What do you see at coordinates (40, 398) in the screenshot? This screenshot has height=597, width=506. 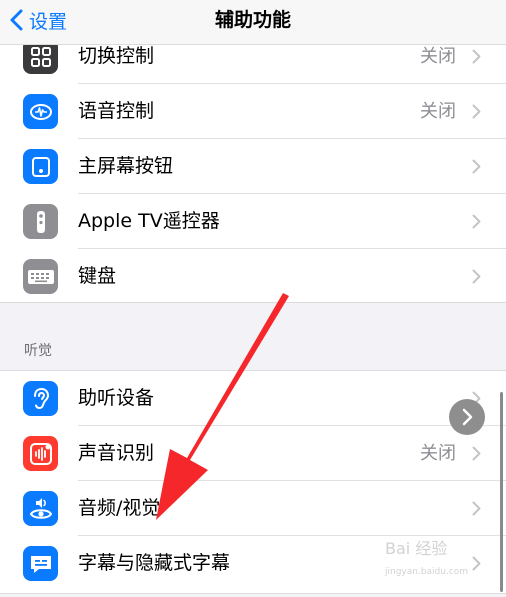 I see `hearing-aid-icon` at bounding box center [40, 398].